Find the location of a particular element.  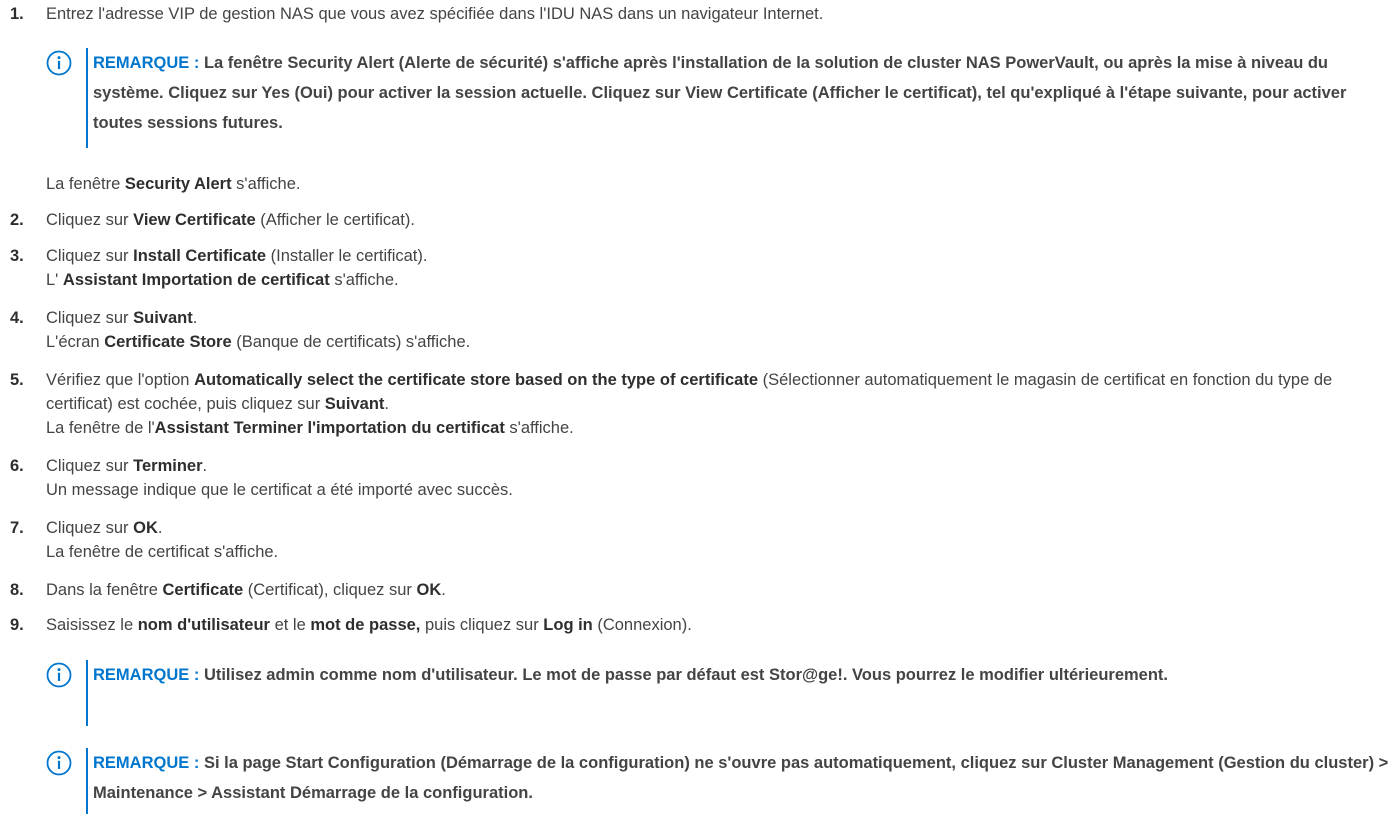

text-run: et le is located at coordinates (290, 625).